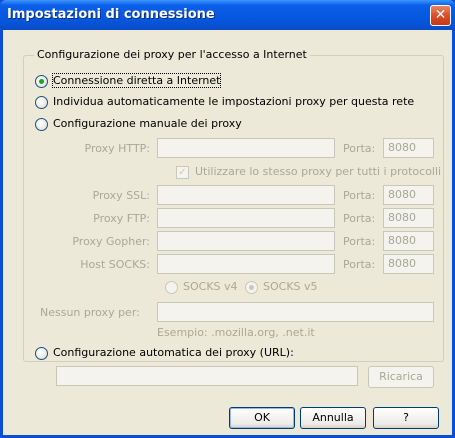 This screenshot has width=455, height=438. I want to click on proxy-ftp-input, so click(246, 218).